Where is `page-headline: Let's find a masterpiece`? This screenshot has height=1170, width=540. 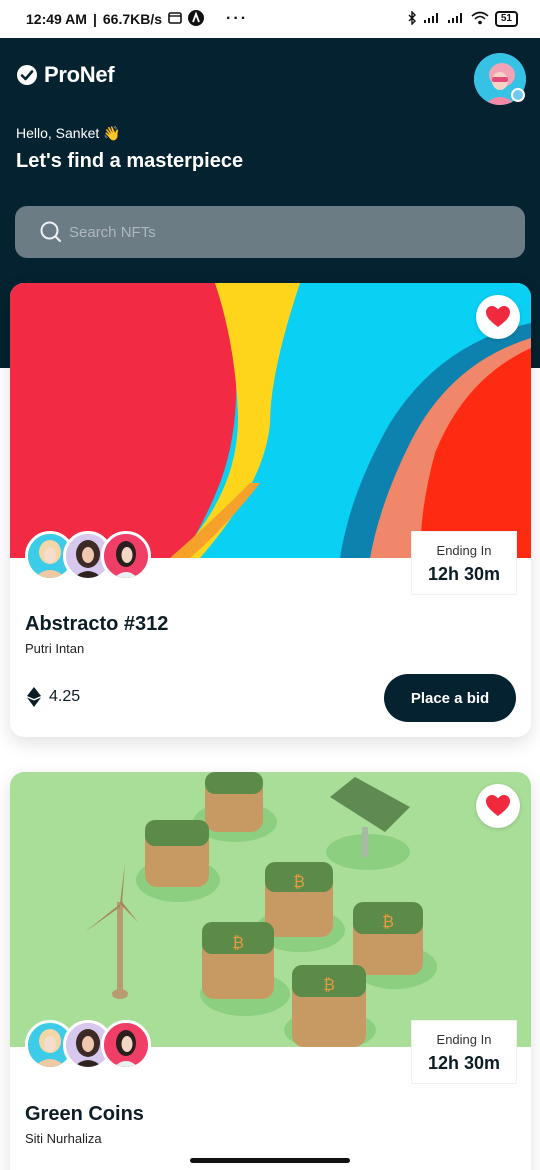
page-headline: Let's find a masterpiece is located at coordinates (130, 161).